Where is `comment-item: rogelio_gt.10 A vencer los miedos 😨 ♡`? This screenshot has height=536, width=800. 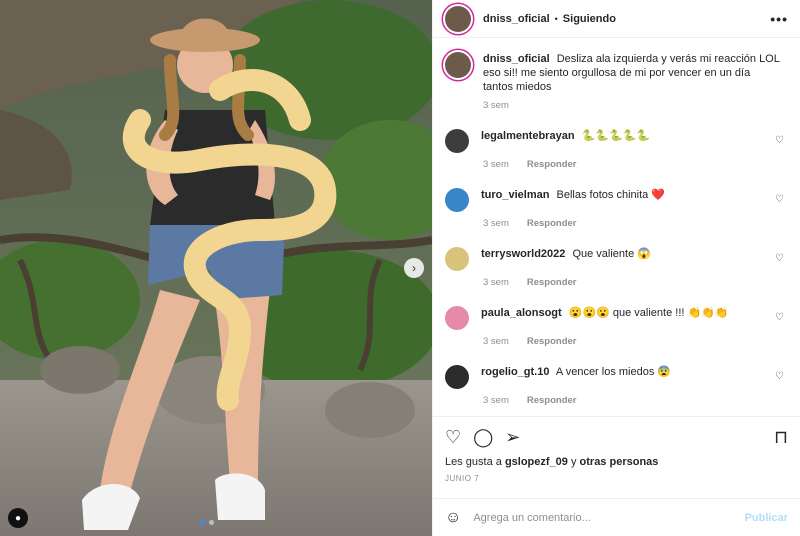
comment-item: rogelio_gt.10 A vencer los miedos 😨 ♡ is located at coordinates (616, 377).